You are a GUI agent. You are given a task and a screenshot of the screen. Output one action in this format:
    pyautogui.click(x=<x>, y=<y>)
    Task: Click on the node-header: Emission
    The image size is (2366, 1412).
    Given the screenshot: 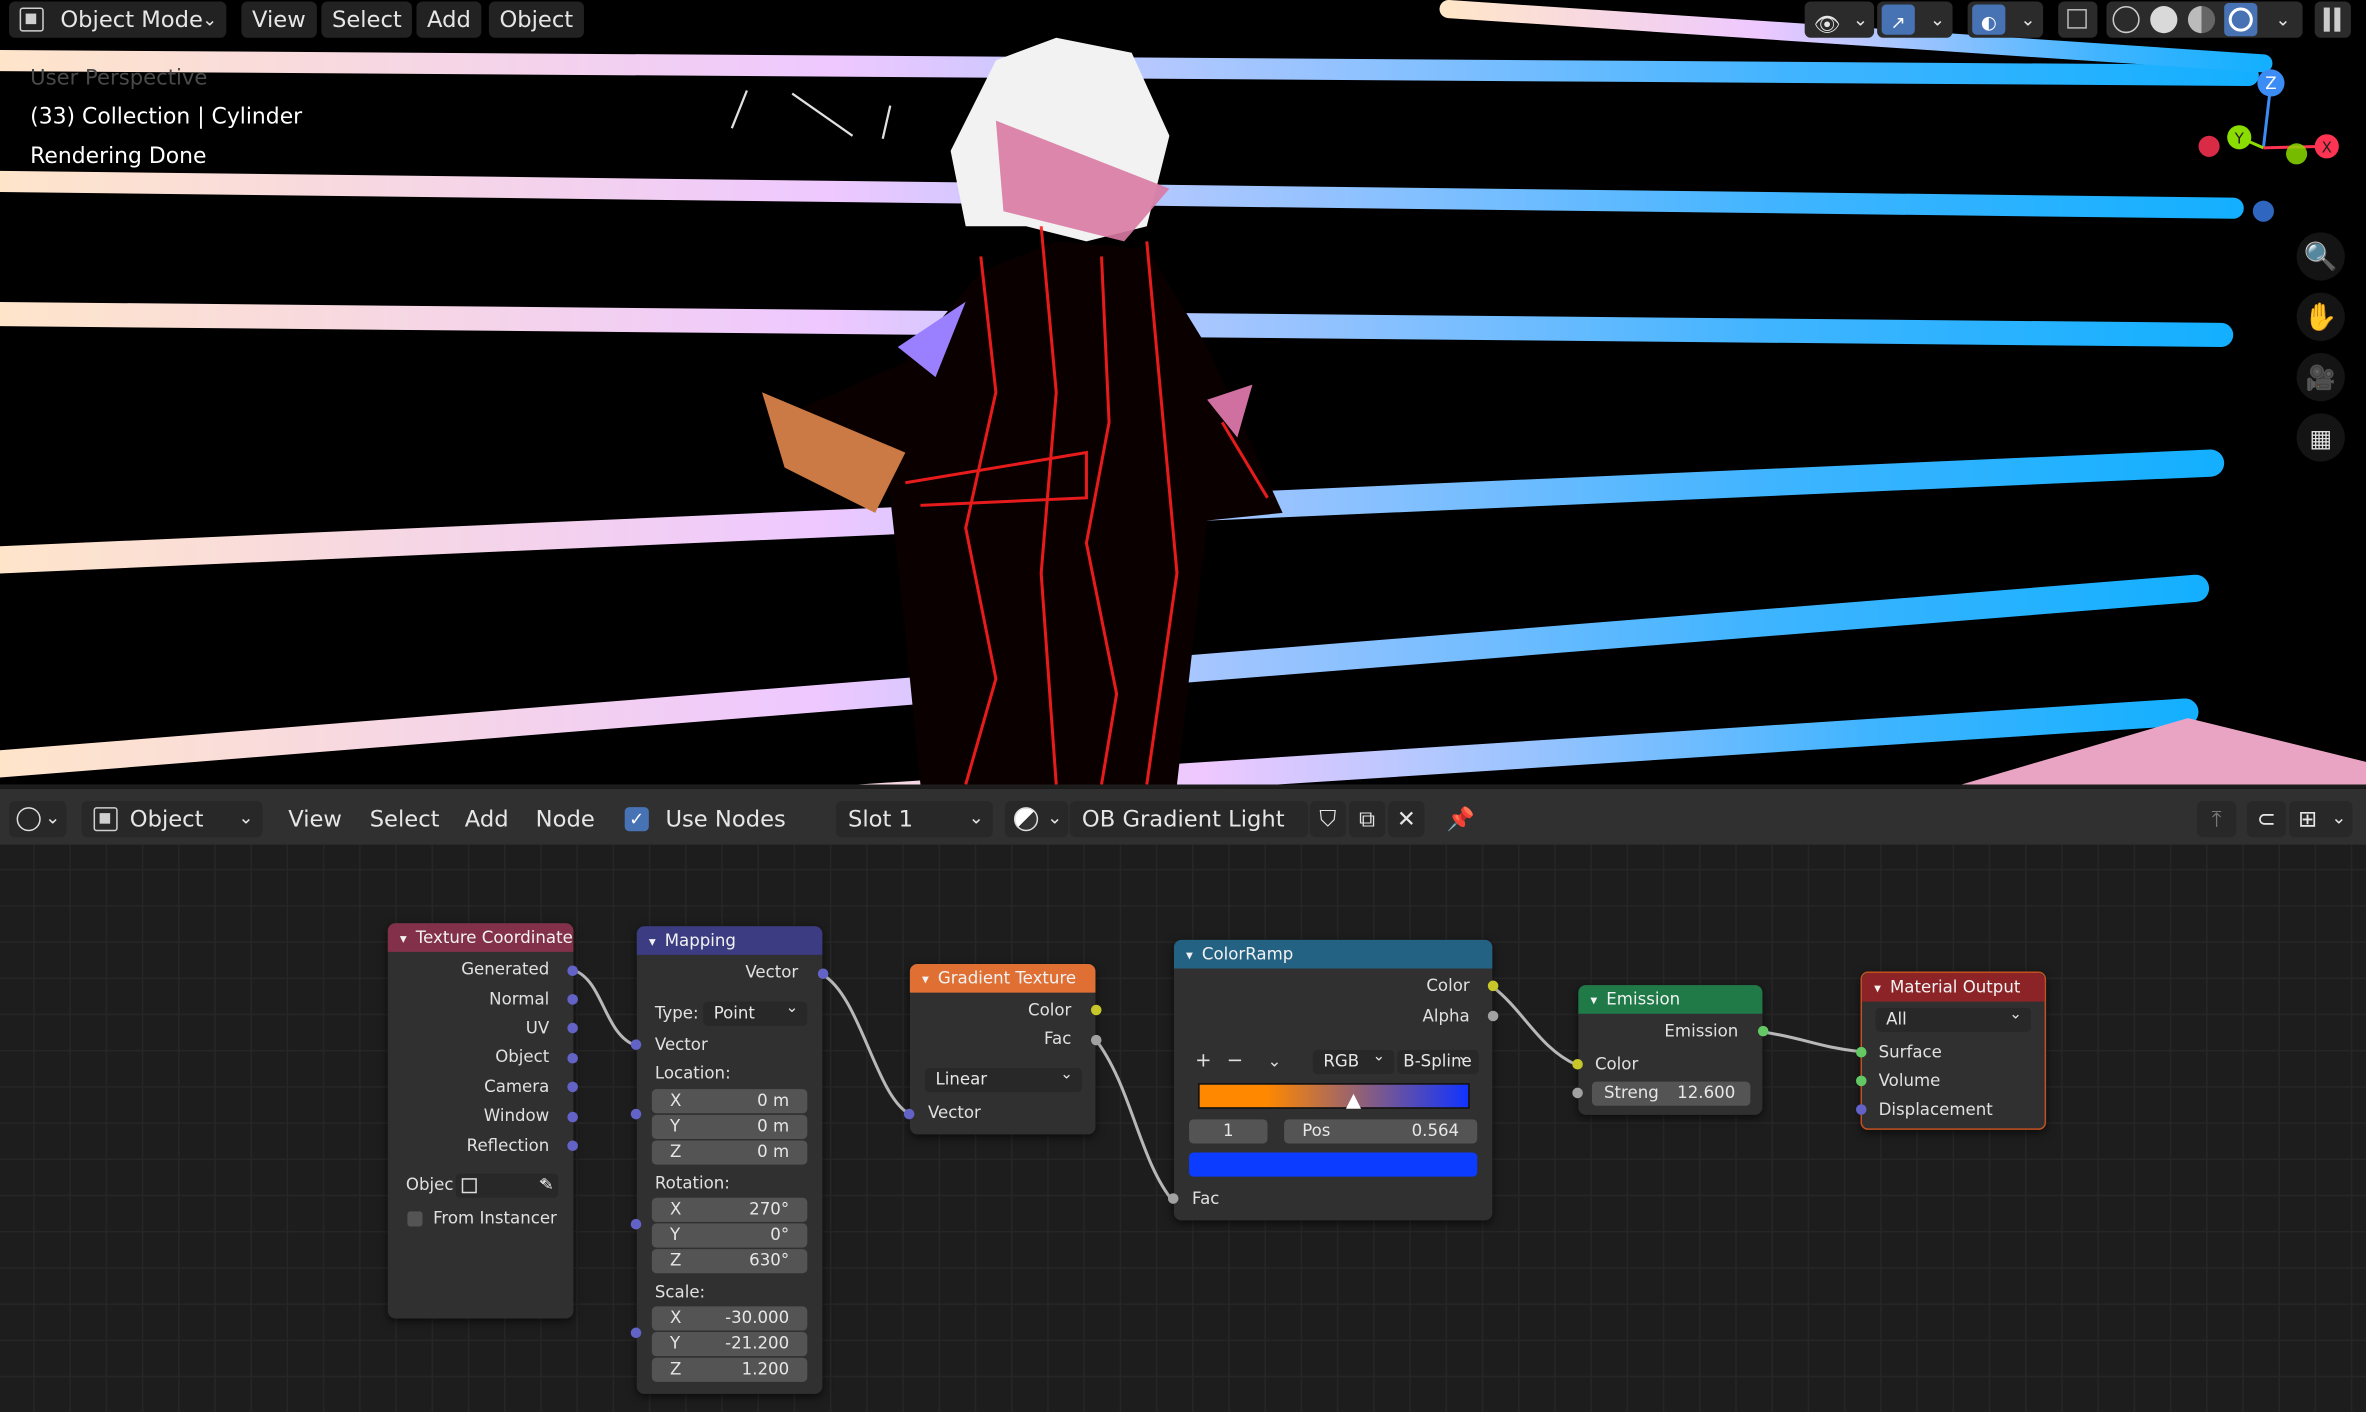 What is the action you would take?
    pyautogui.click(x=1670, y=999)
    